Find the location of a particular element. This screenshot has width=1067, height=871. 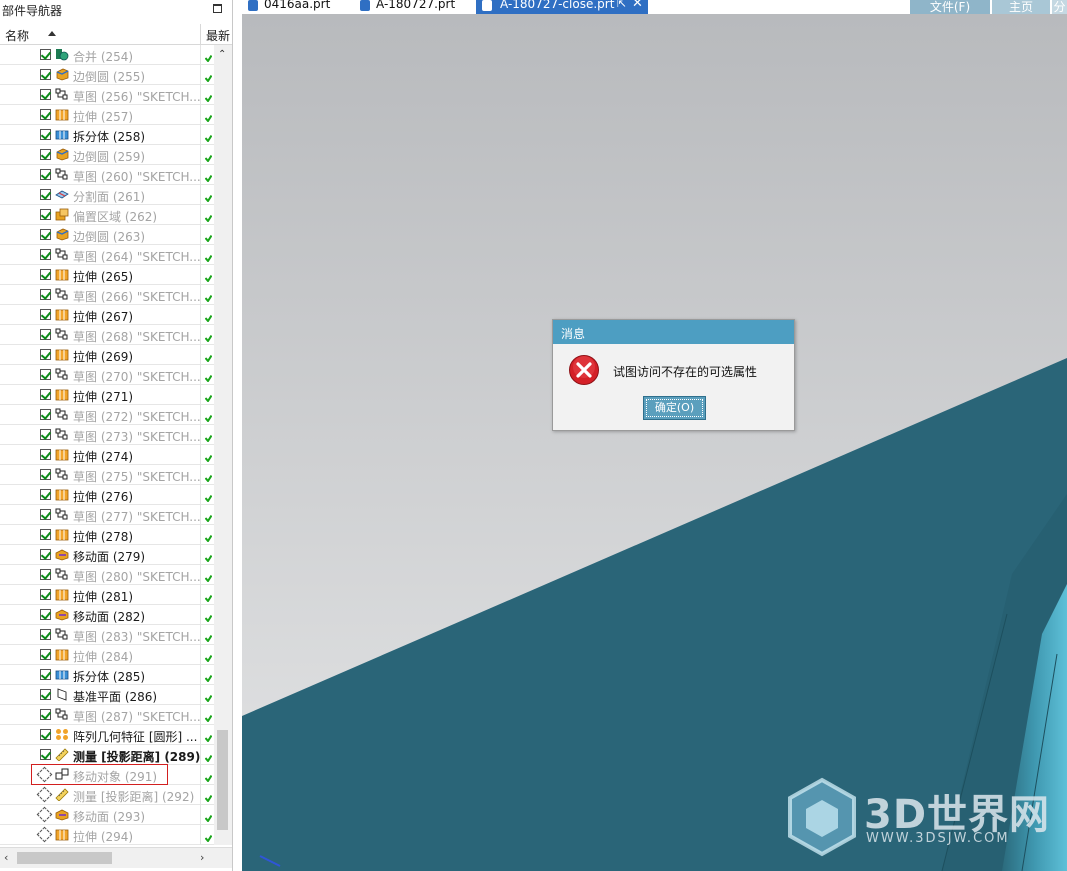

tree-row: 移动面 (279) is located at coordinates (107, 555).